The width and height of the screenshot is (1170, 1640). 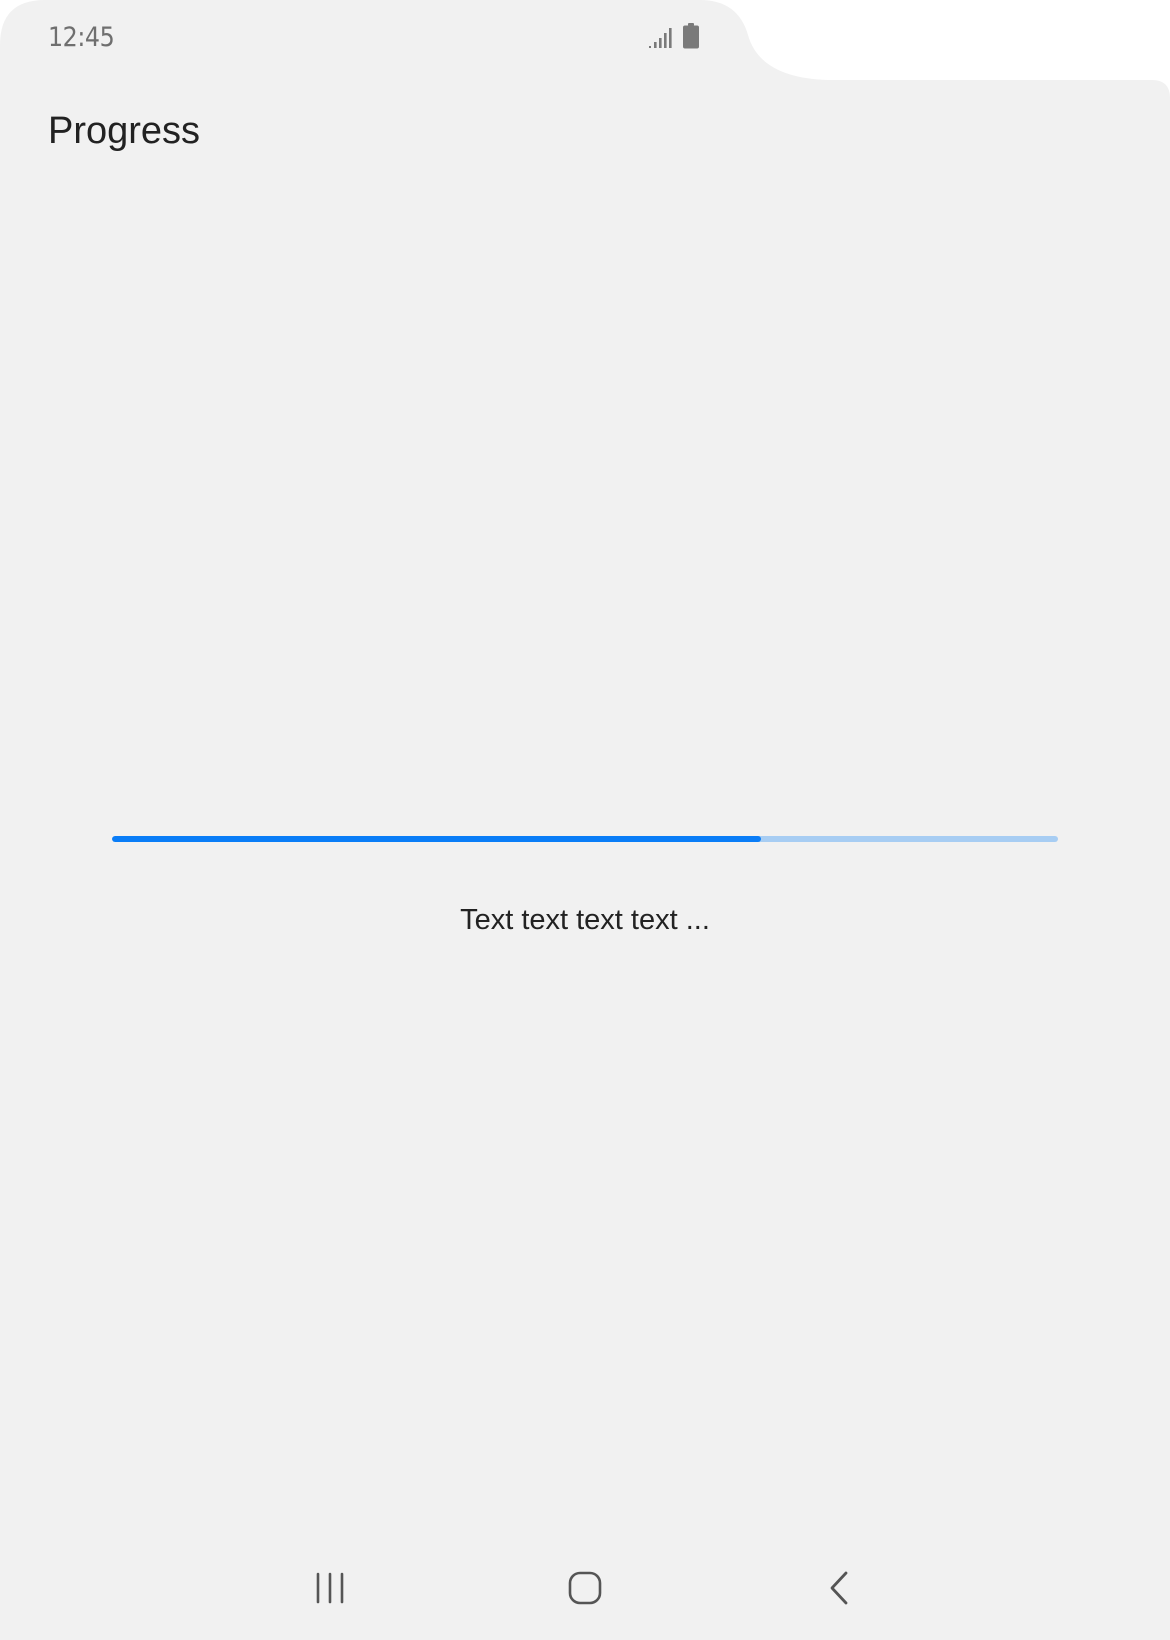 I want to click on status-icons, so click(x=674, y=38).